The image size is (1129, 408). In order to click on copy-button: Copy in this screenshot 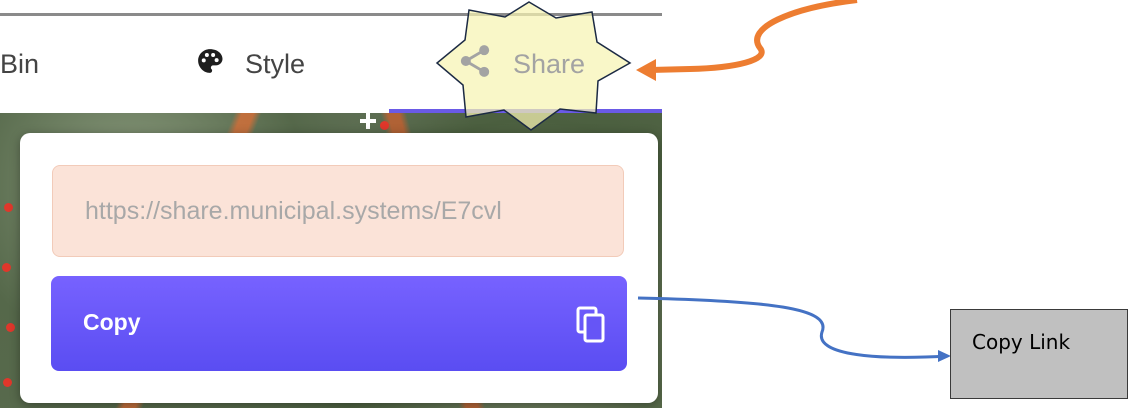, I will do `click(339, 323)`.